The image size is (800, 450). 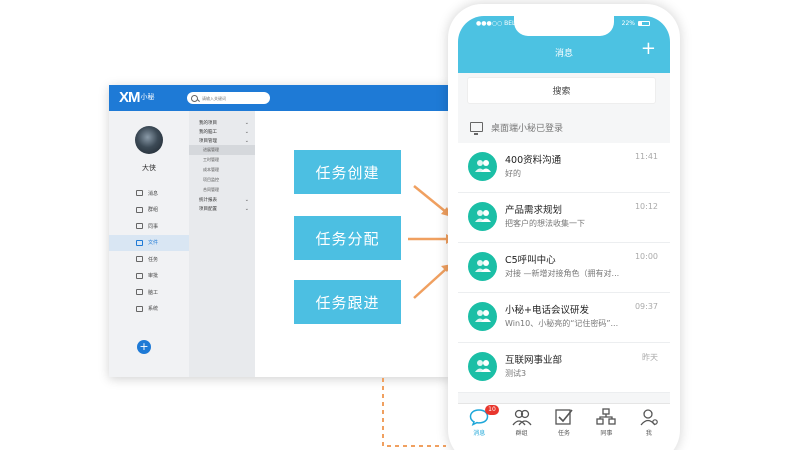 What do you see at coordinates (153, 226) in the screenshot?
I see `sidebar-item-label: 同事` at bounding box center [153, 226].